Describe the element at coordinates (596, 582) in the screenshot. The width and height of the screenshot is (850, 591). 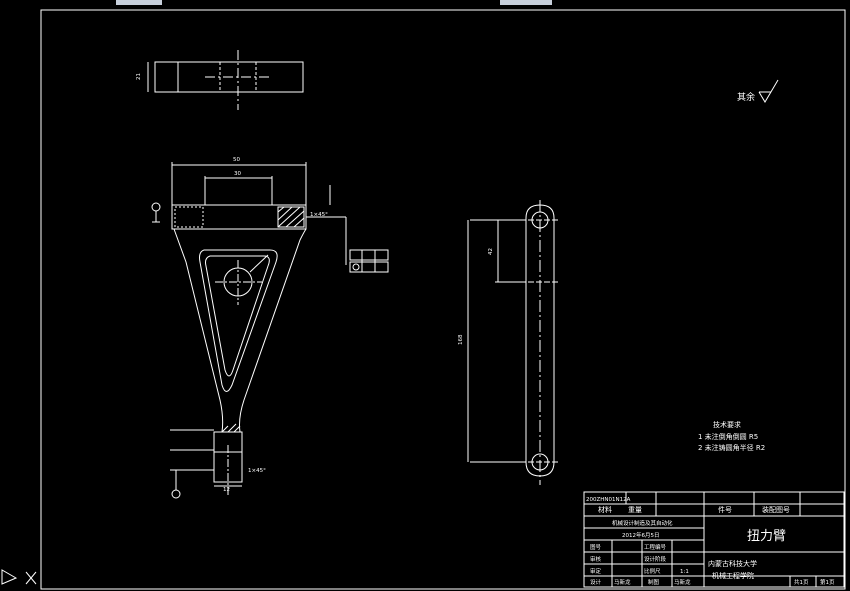
I see `row-label-4: 设计` at that location.